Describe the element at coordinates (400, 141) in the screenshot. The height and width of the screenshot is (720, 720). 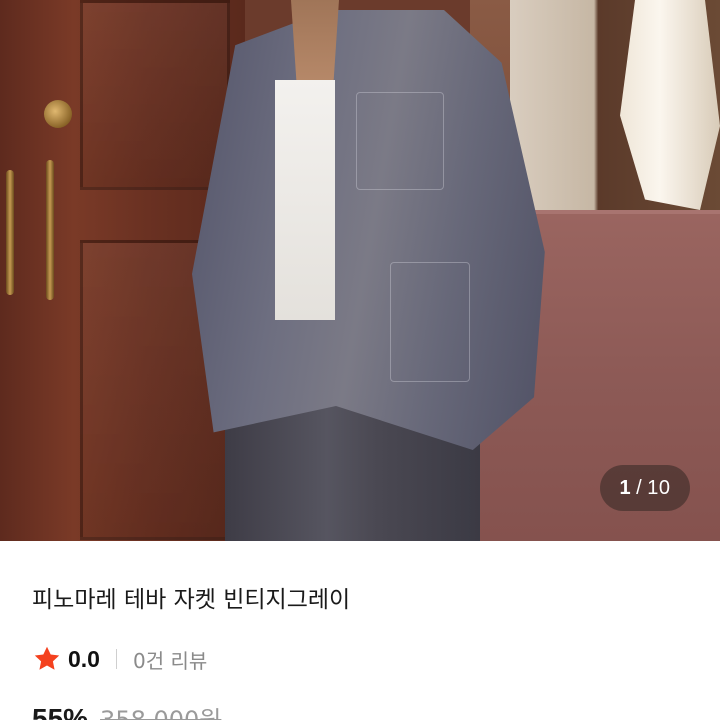
I see `jacket-chest-pocket` at that location.